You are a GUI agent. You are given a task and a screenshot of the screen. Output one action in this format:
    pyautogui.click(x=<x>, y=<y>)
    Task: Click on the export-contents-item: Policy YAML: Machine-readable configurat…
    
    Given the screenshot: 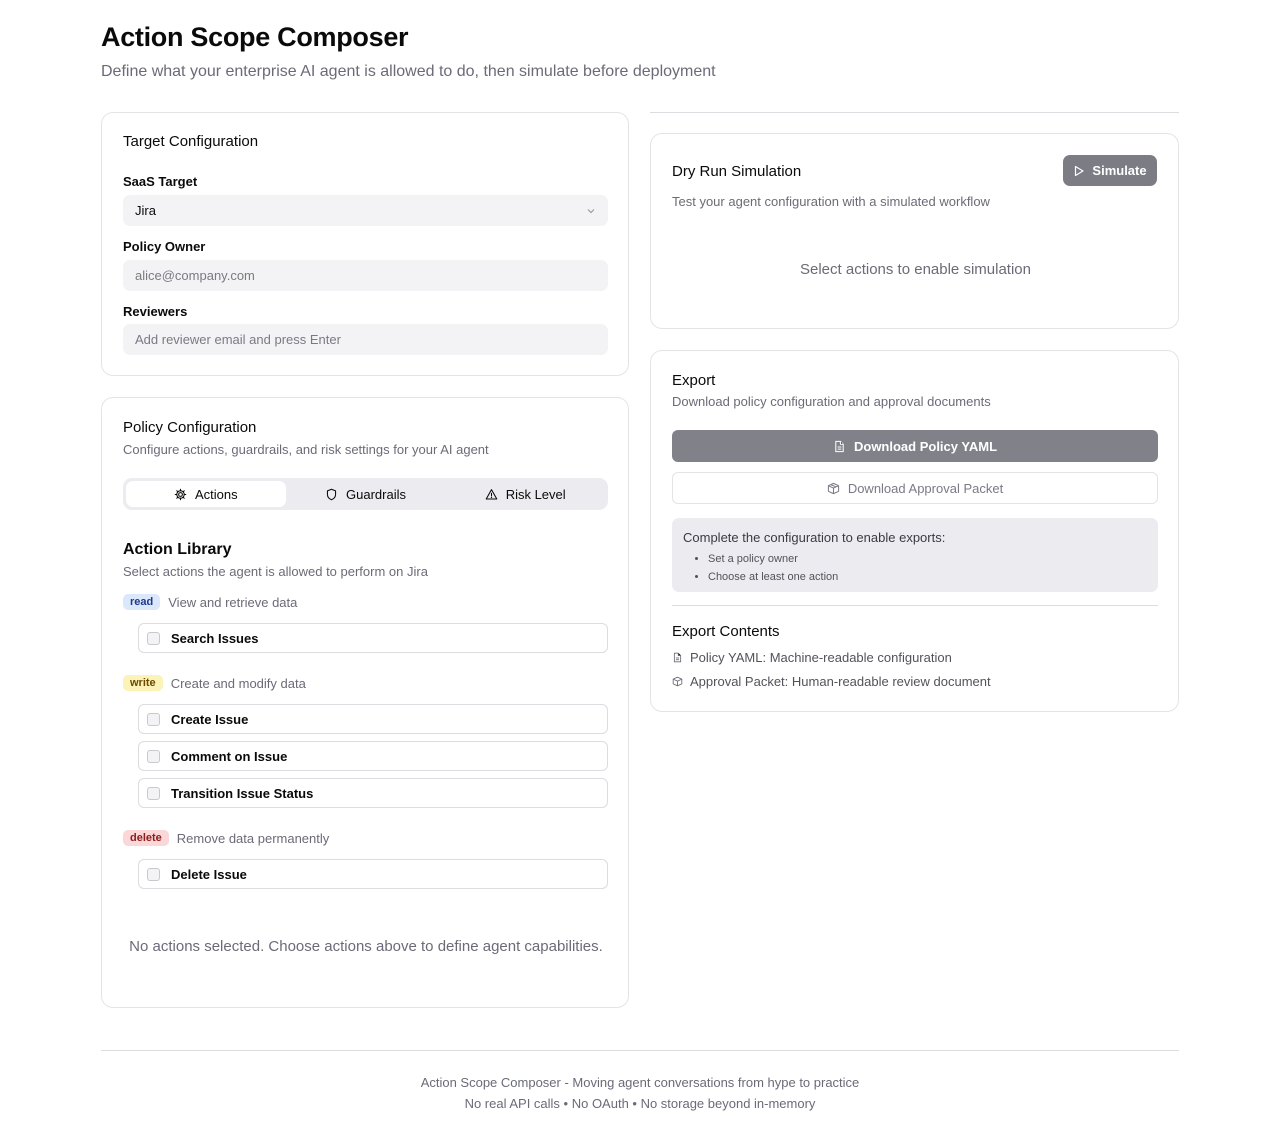 What is the action you would take?
    pyautogui.click(x=812, y=657)
    